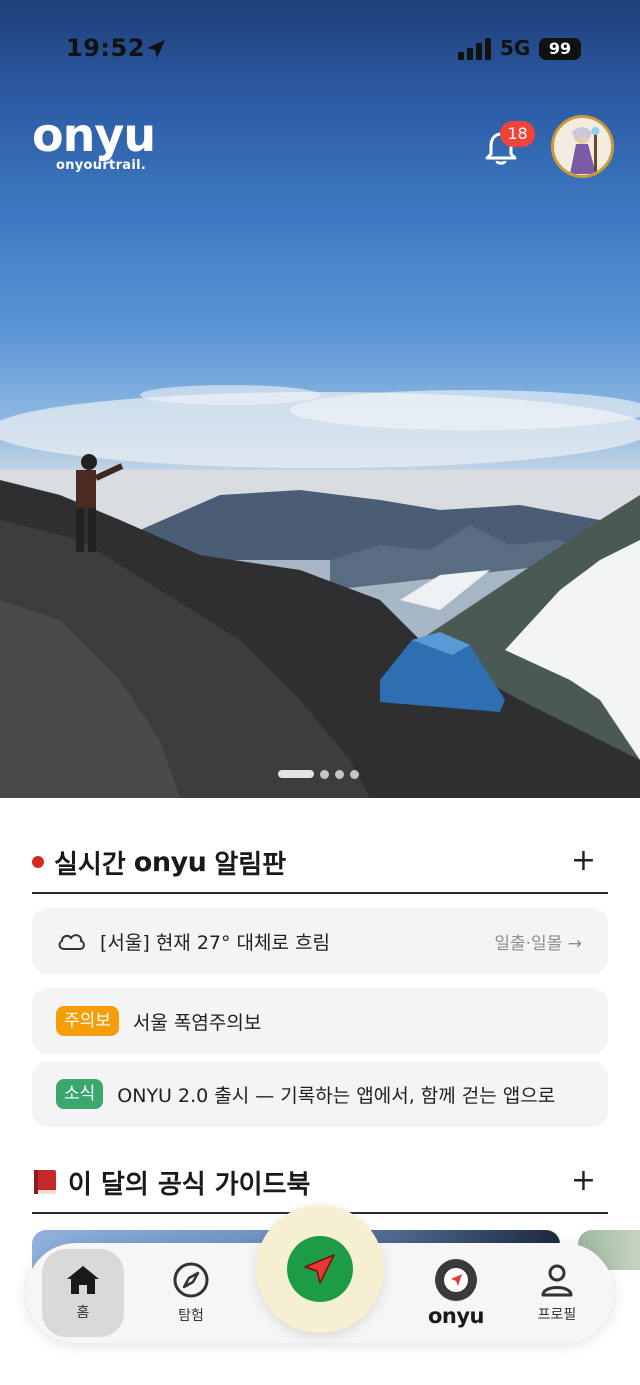  I want to click on tab-profile: 프로필, so click(557, 1293).